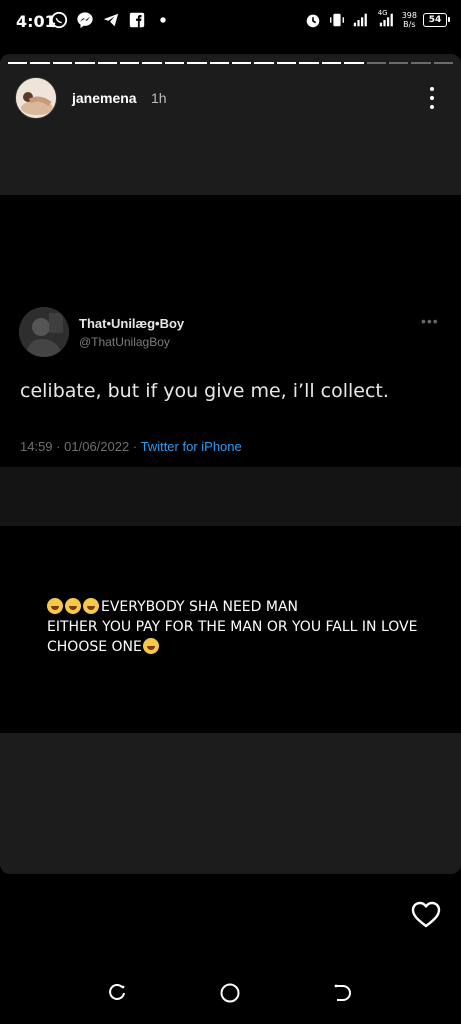 The width and height of the screenshot is (461, 1024). I want to click on alarm-icon, so click(313, 21).